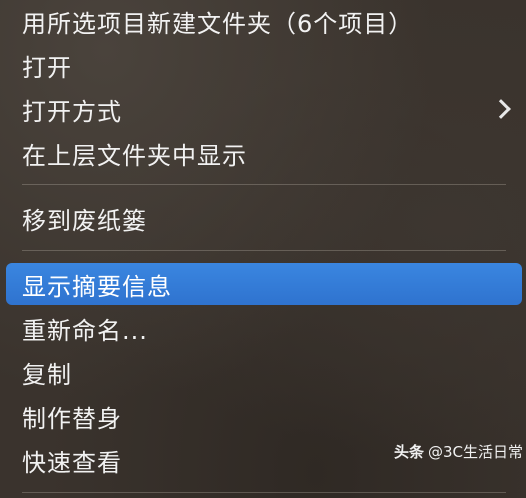  What do you see at coordinates (409, 451) in the screenshot?
I see `watermark-brand: 头条` at bounding box center [409, 451].